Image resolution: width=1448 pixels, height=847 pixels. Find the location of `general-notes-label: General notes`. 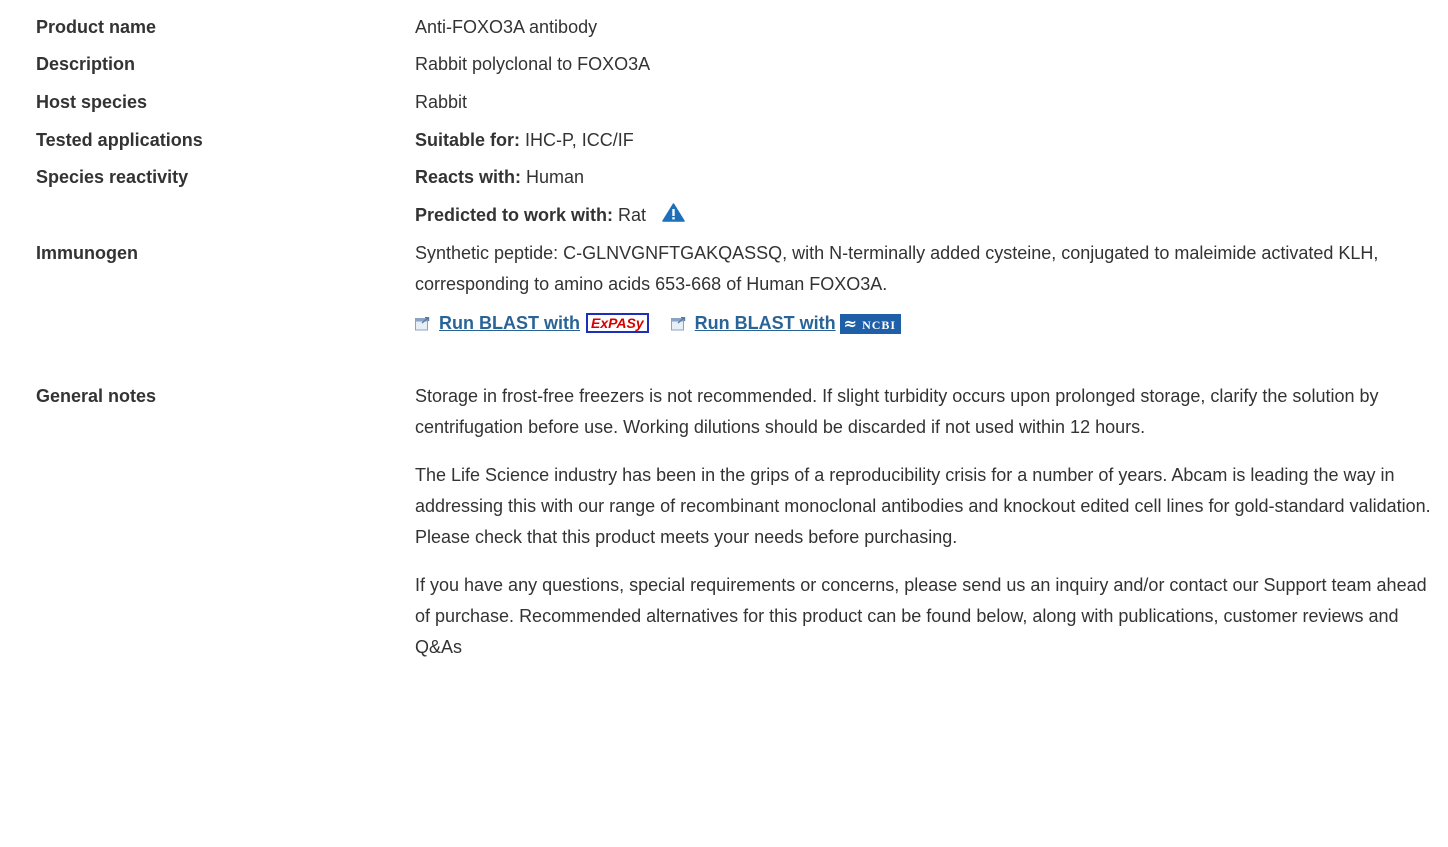

general-notes-label: General notes is located at coordinates (96, 396).